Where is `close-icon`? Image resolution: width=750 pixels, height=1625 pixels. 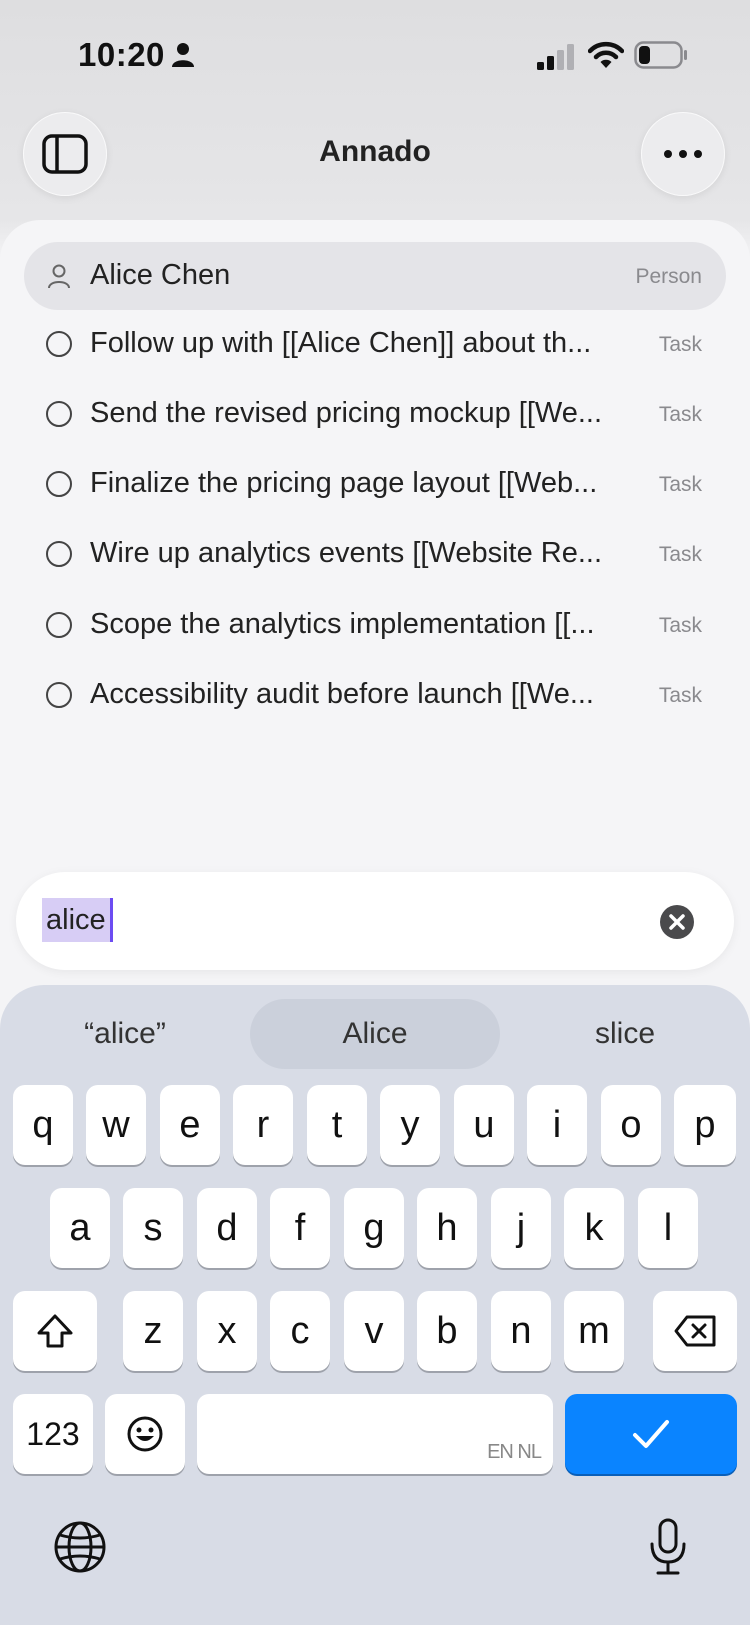 close-icon is located at coordinates (677, 922).